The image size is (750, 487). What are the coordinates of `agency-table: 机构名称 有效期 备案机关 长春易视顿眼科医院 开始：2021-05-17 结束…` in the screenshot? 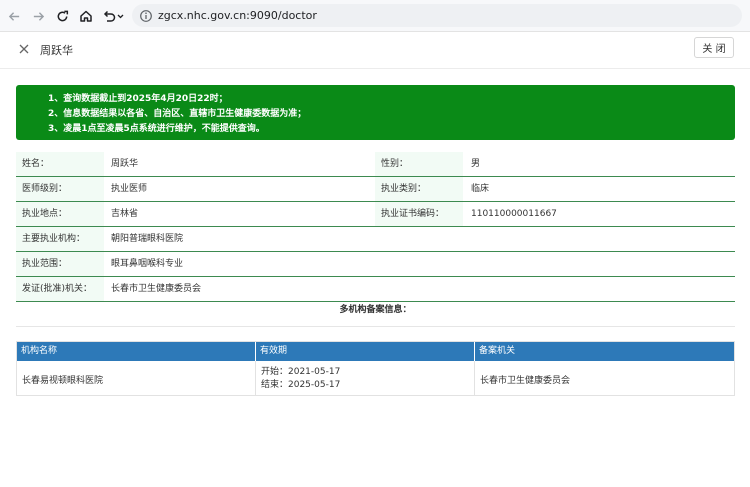 It's located at (375, 368).